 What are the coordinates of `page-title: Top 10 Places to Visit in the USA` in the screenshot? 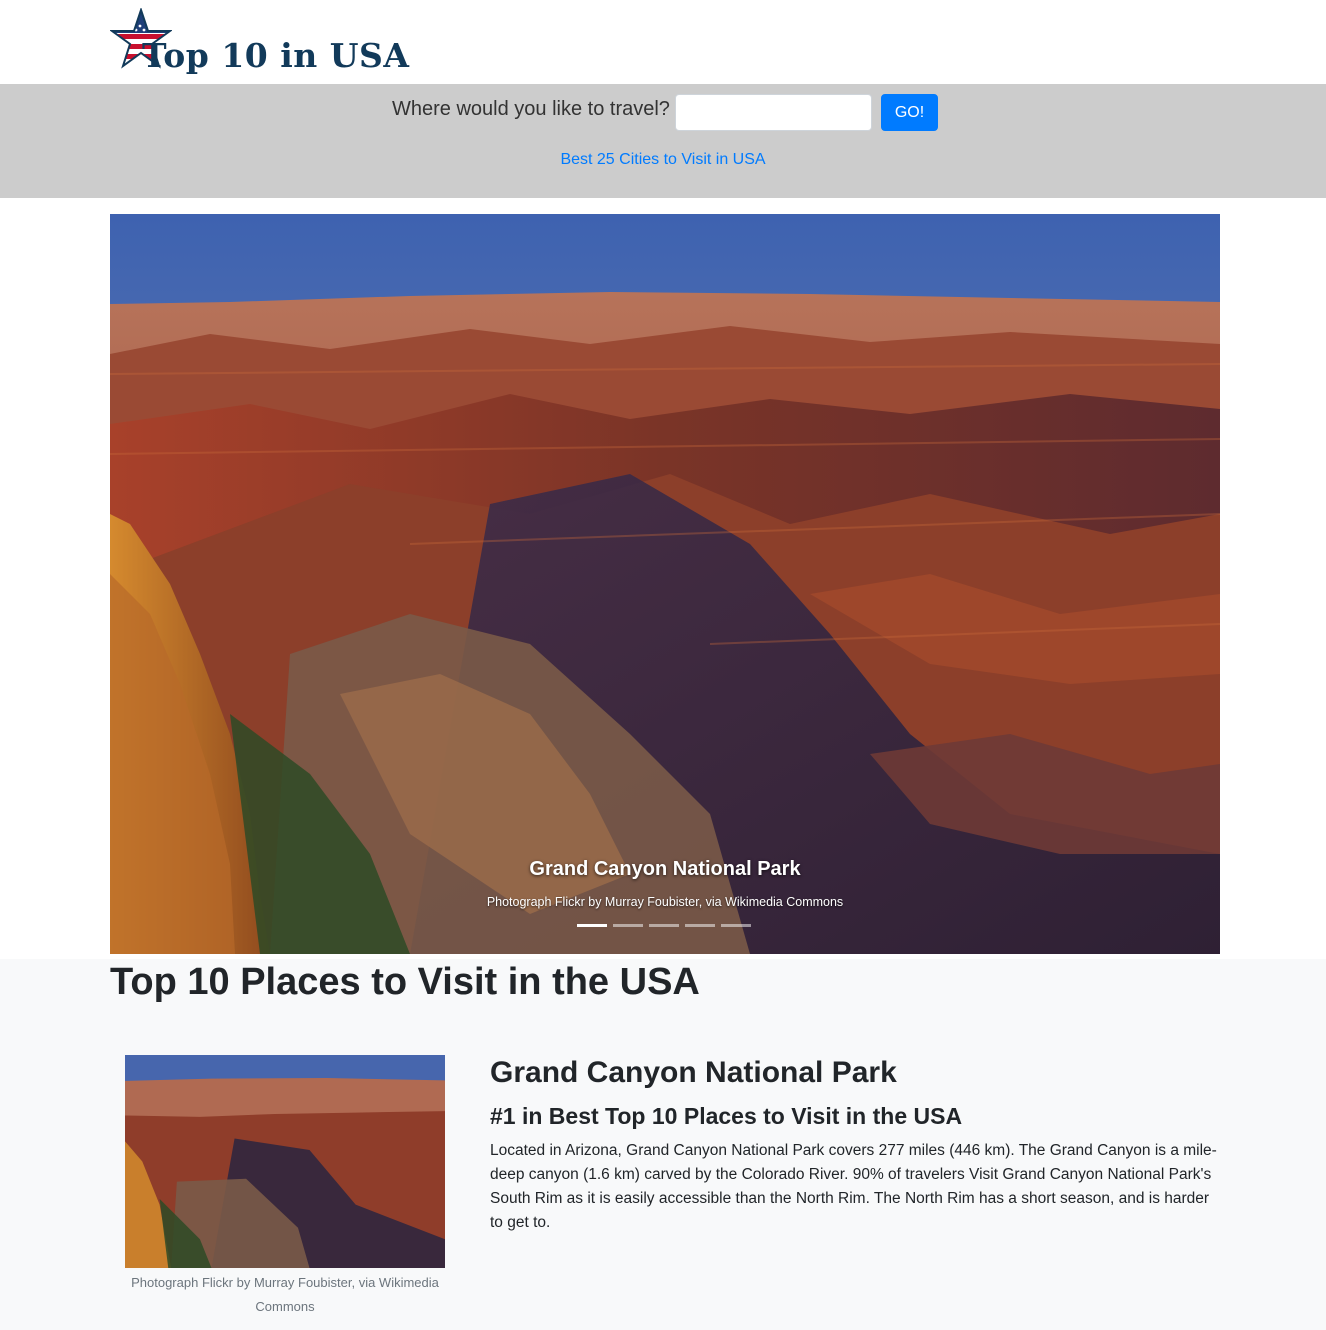 It's located at (405, 982).